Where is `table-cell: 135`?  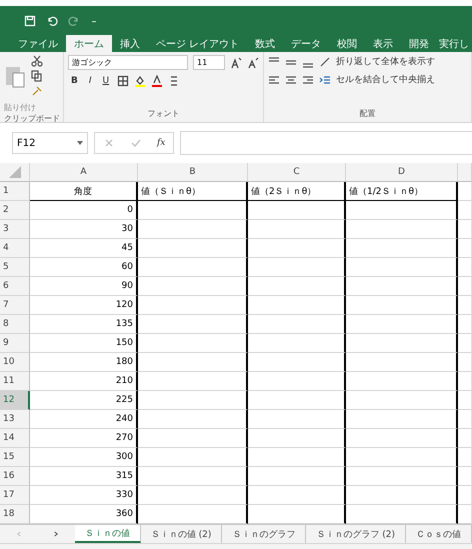
table-cell: 135 is located at coordinates (84, 324).